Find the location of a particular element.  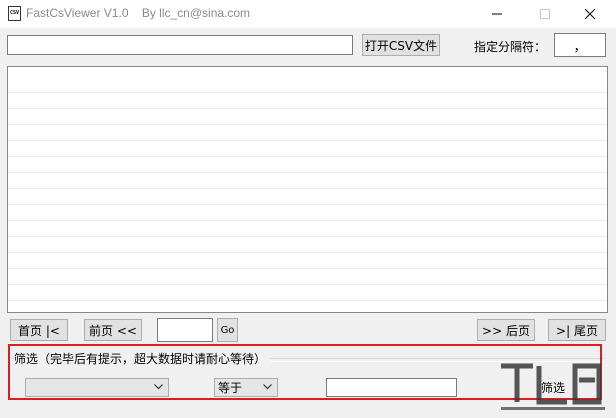

go-button: Go is located at coordinates (227, 330).